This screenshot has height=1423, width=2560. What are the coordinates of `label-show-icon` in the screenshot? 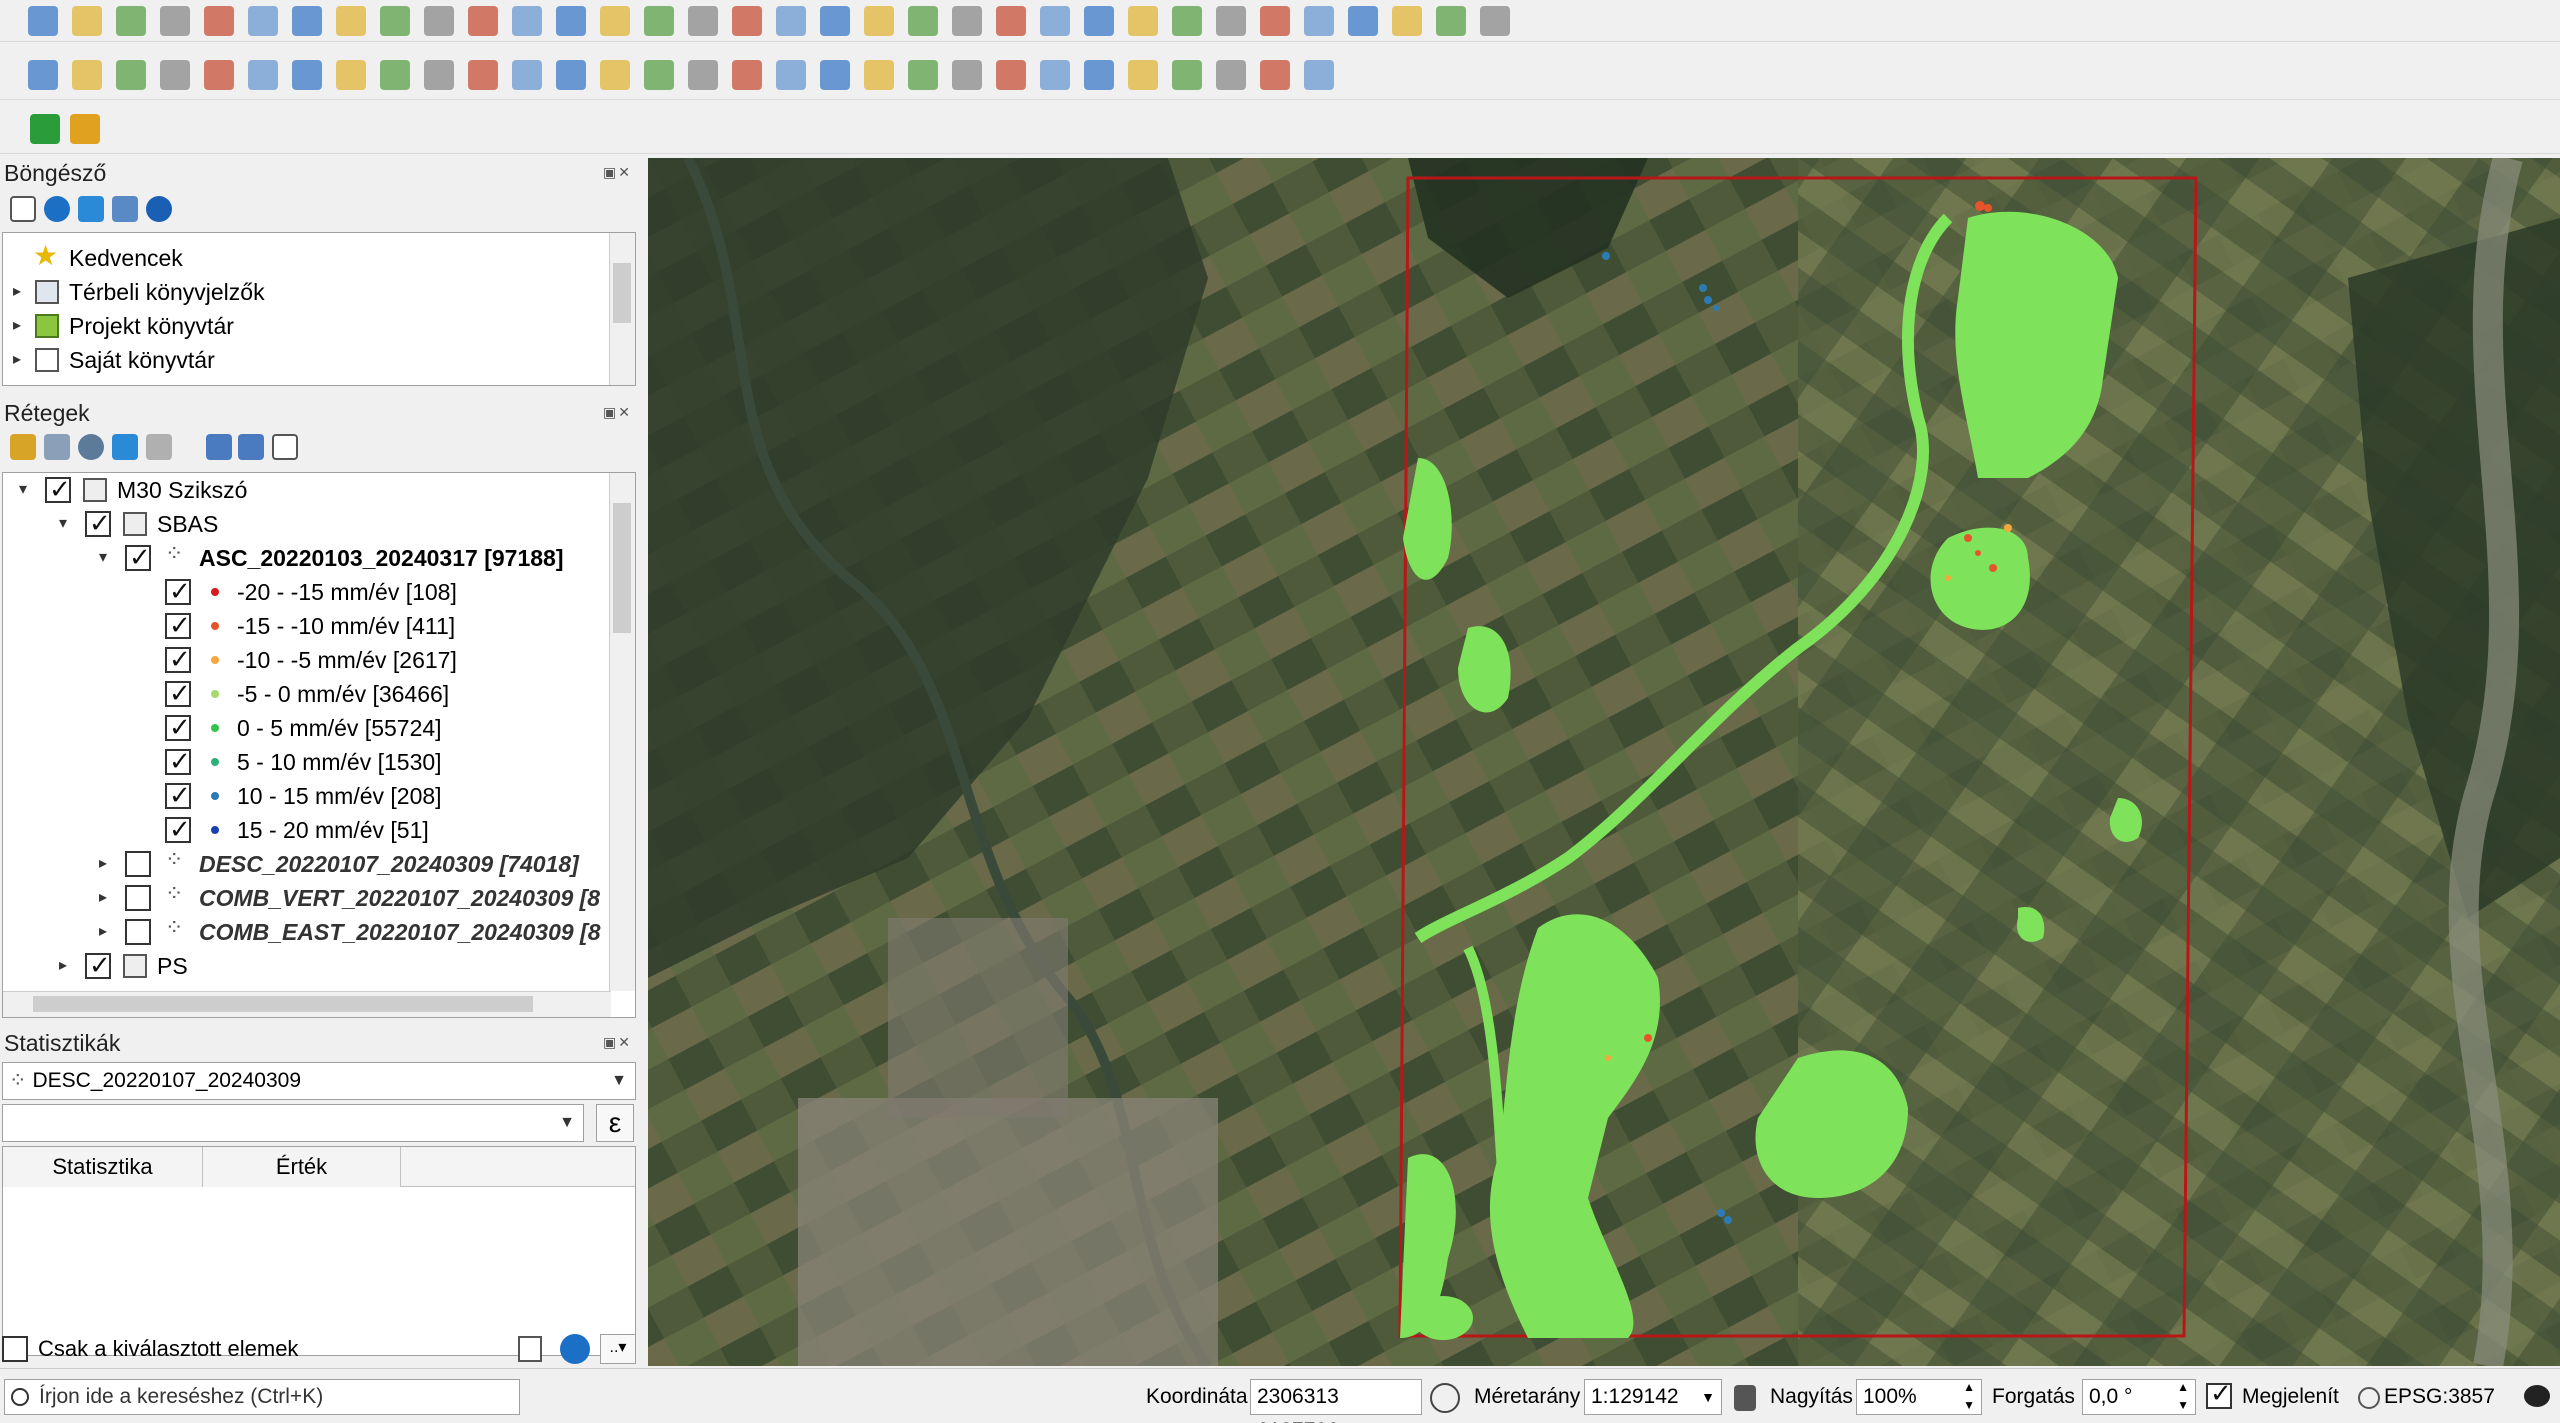 It's located at (879, 75).